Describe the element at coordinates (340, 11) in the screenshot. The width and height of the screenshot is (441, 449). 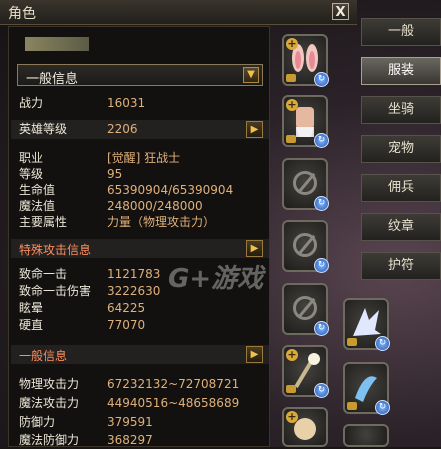
I see `close-button: X` at that location.